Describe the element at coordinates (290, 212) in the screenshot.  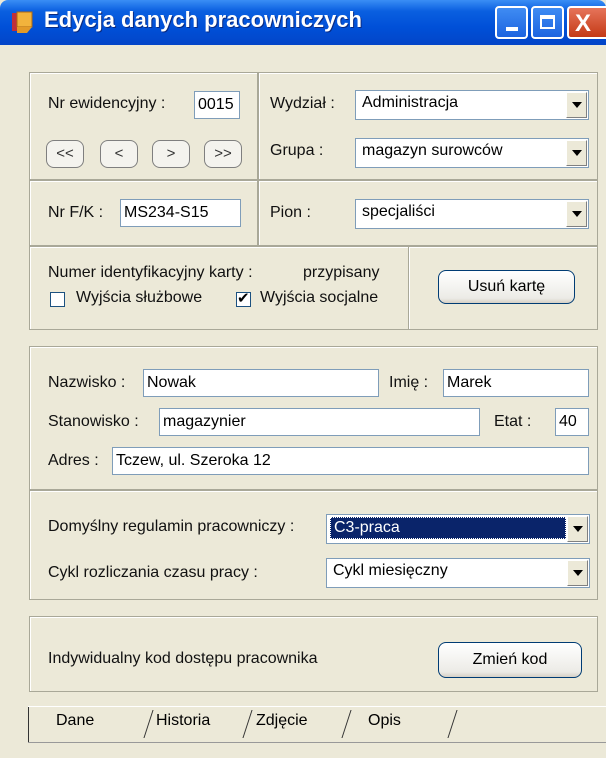
I see `pion-label: Pion :` at that location.